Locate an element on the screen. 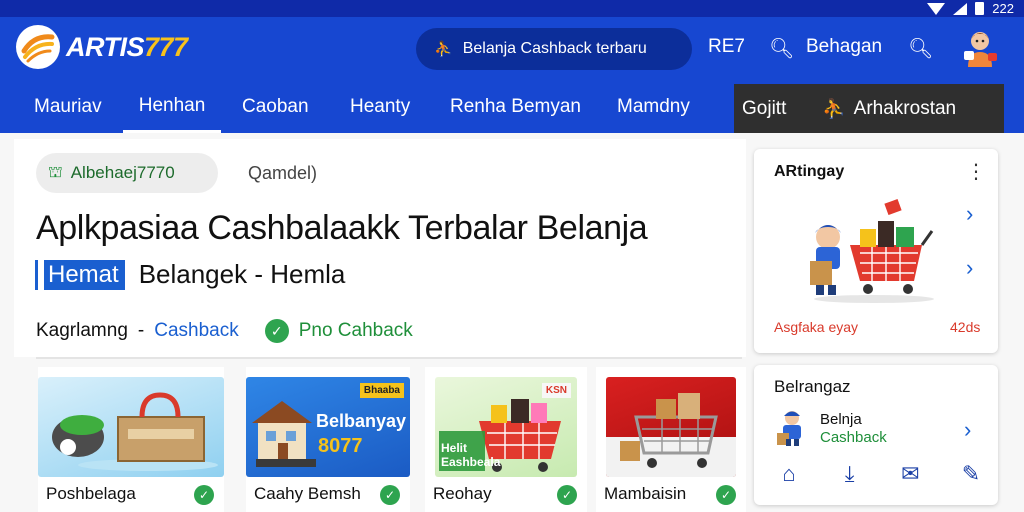 The image size is (1024, 512). cart-image: KSN Helit Eashbeala is located at coordinates (506, 427).